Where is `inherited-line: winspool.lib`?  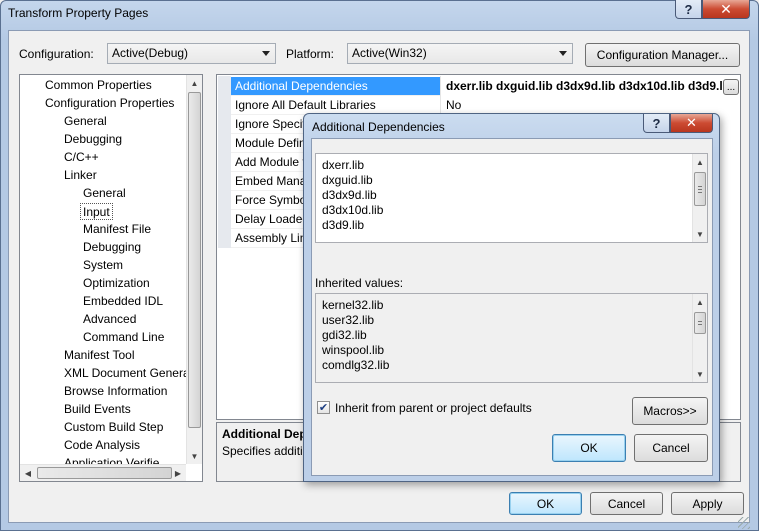
inherited-line: winspool.lib is located at coordinates (353, 350).